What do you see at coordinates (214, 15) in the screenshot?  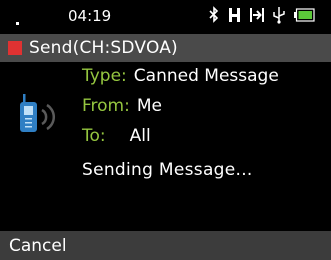 I see `bluetooth-icon` at bounding box center [214, 15].